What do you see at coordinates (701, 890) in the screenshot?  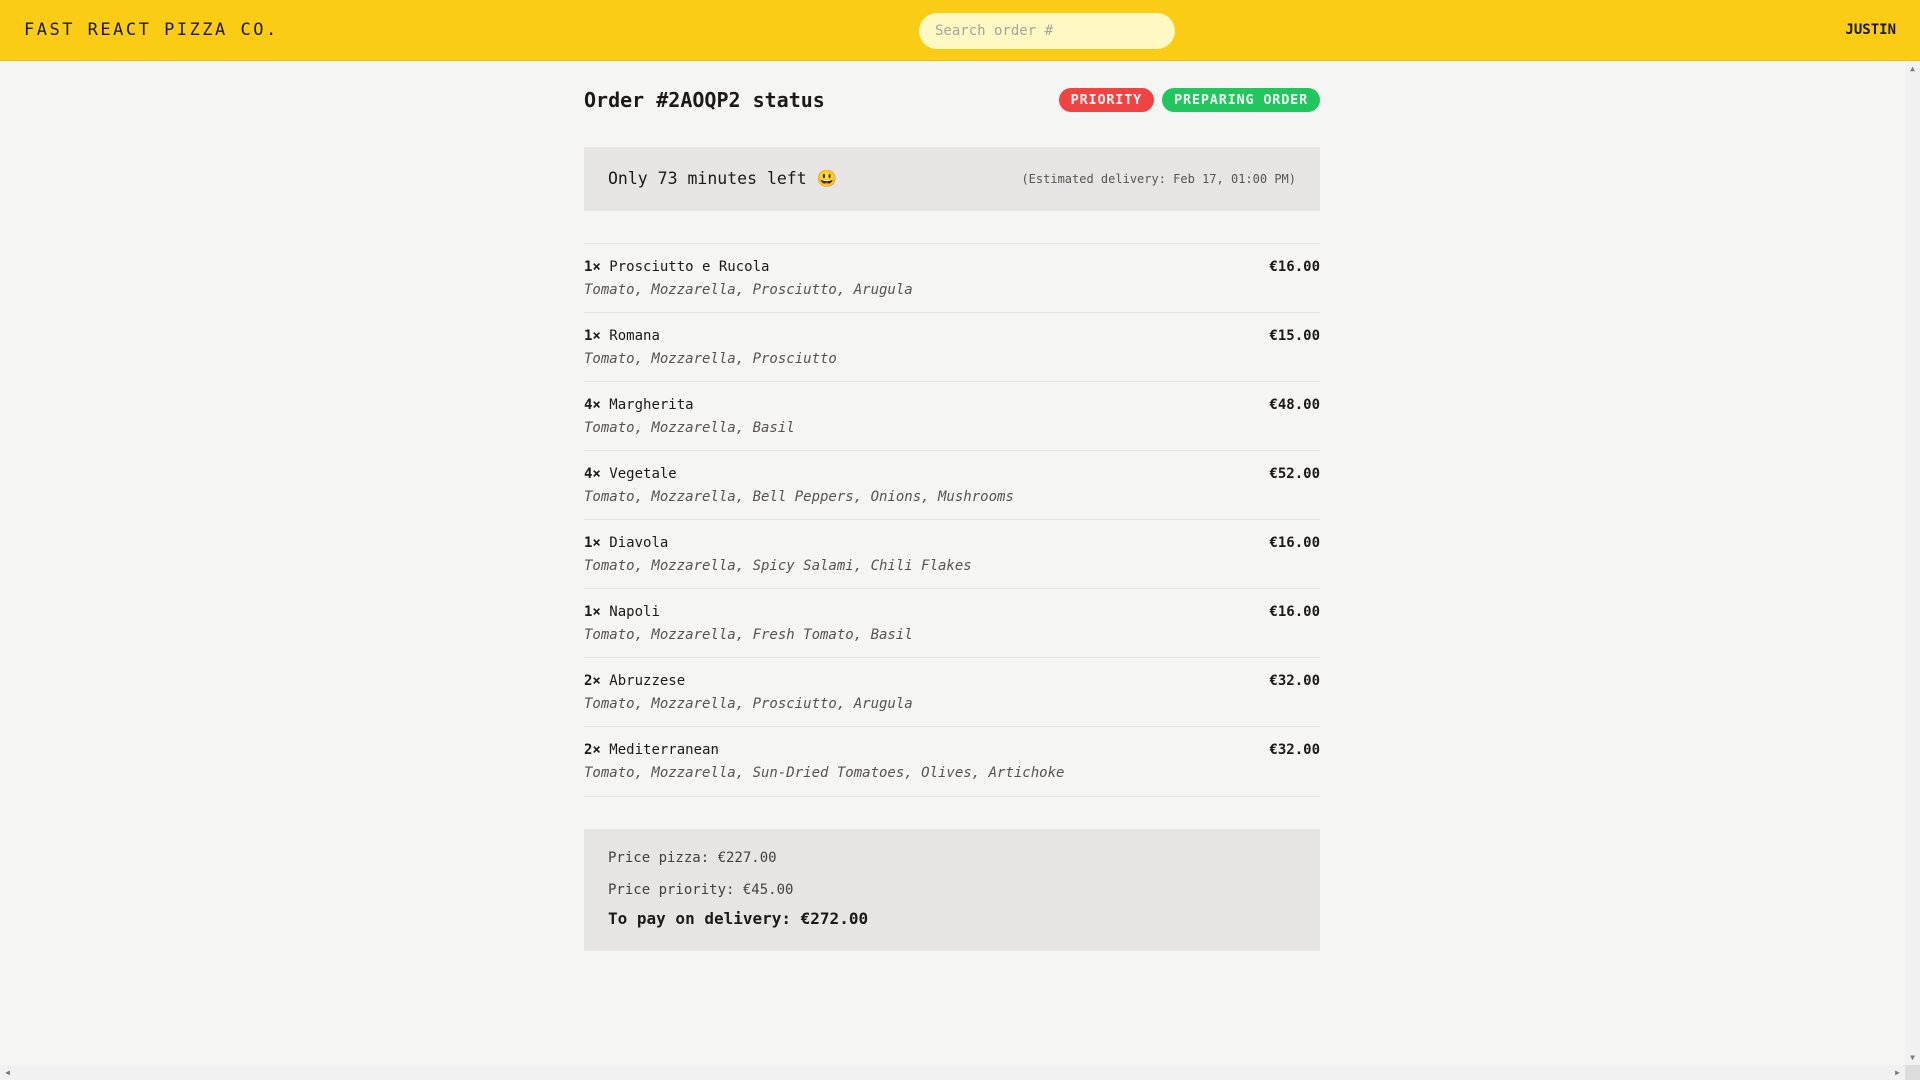 I see `price-priority: Price priority: €45.00` at bounding box center [701, 890].